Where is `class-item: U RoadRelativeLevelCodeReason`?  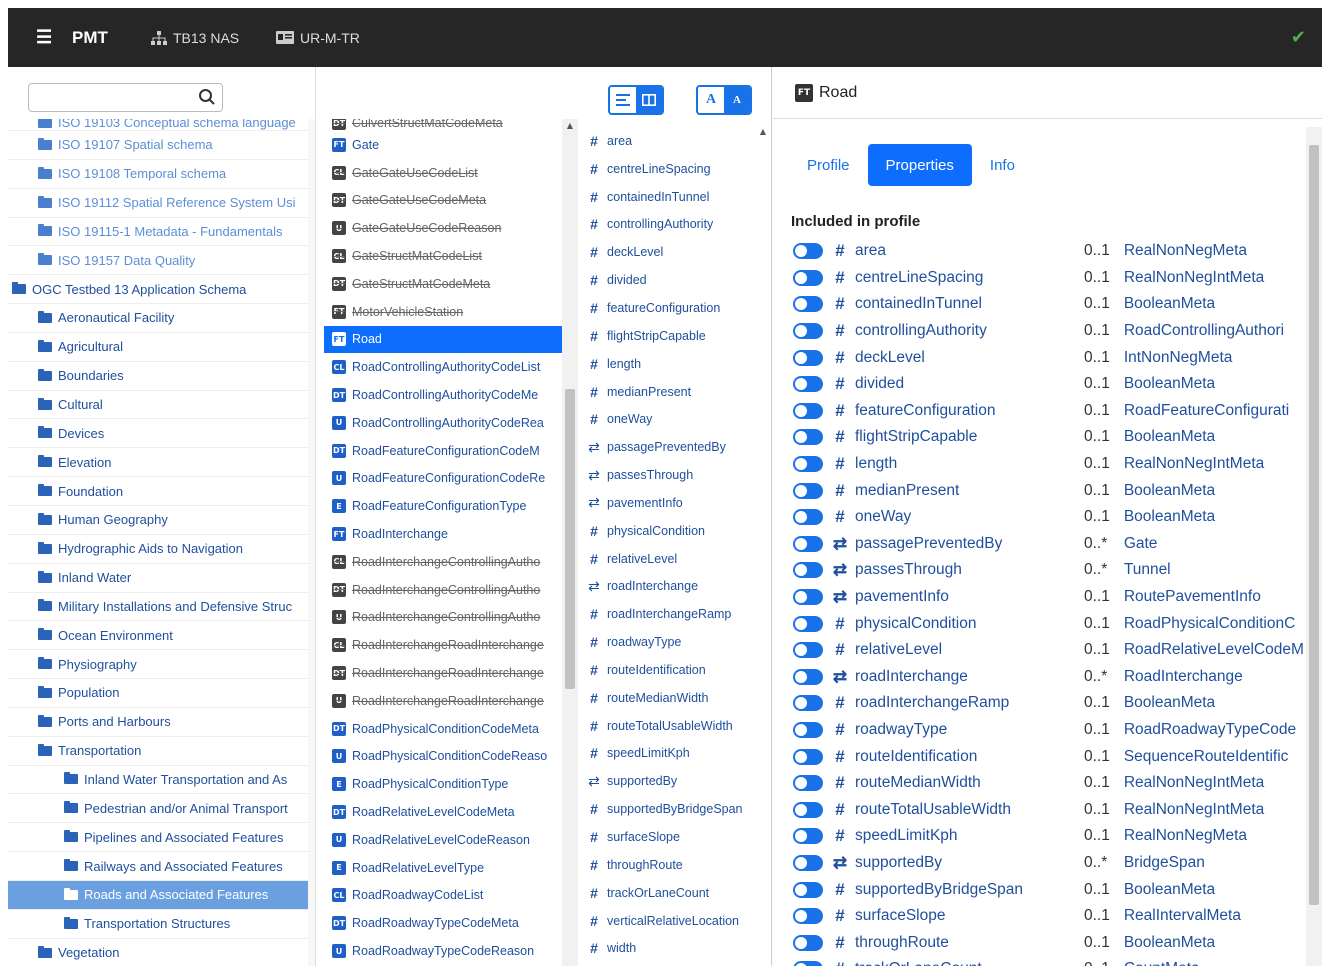
class-item: U RoadRelativeLevelCodeReason is located at coordinates (443, 840).